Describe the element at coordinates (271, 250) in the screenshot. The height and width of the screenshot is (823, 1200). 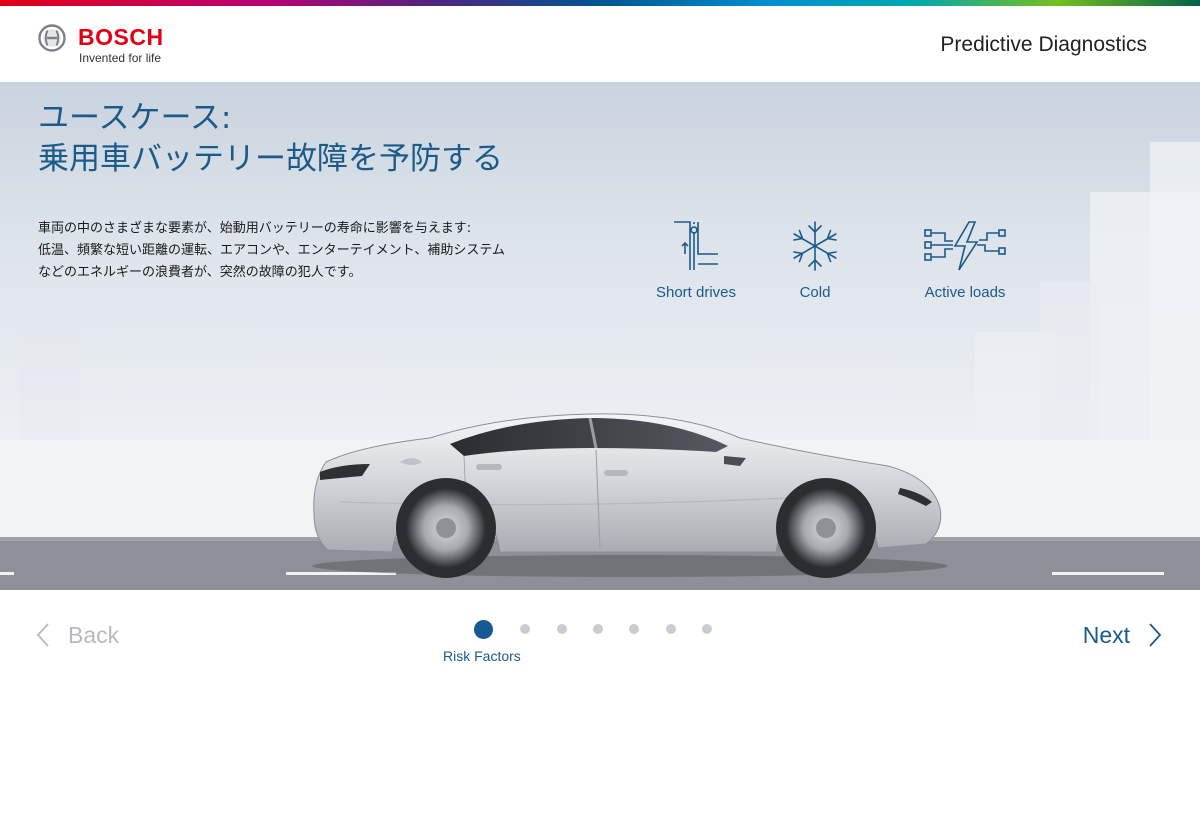
I see `description-line: 低温、頻繁な短い距離の運転、エアコンや、エンターテイメント、補助システム` at that location.